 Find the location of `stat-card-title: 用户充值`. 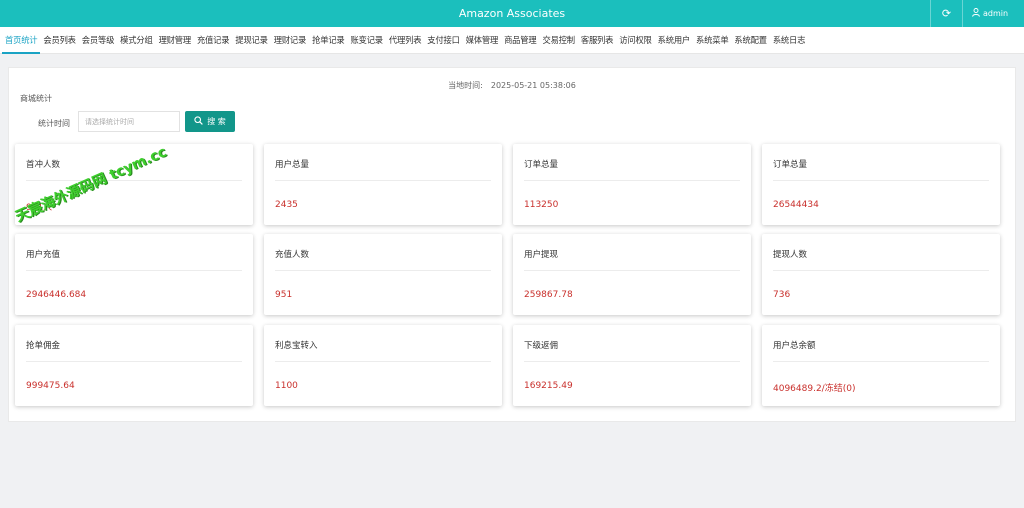

stat-card-title: 用户充值 is located at coordinates (43, 255).